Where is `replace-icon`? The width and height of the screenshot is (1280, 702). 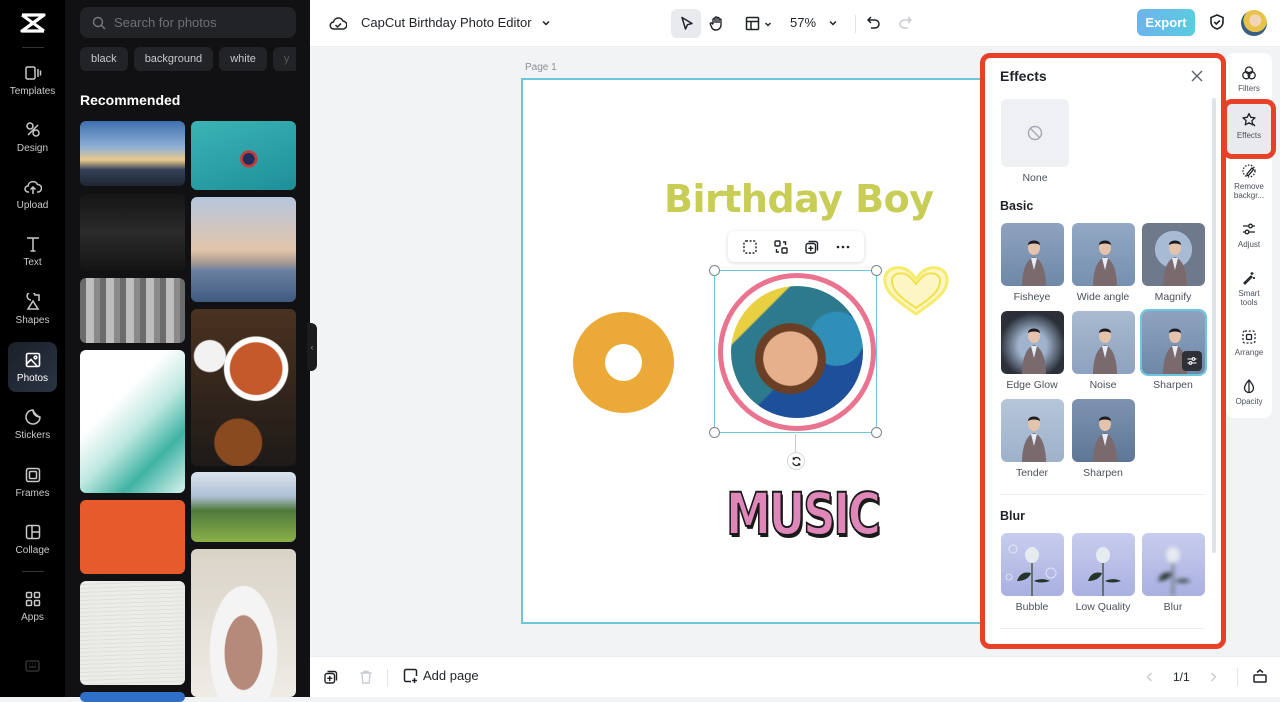
replace-icon is located at coordinates (781, 247).